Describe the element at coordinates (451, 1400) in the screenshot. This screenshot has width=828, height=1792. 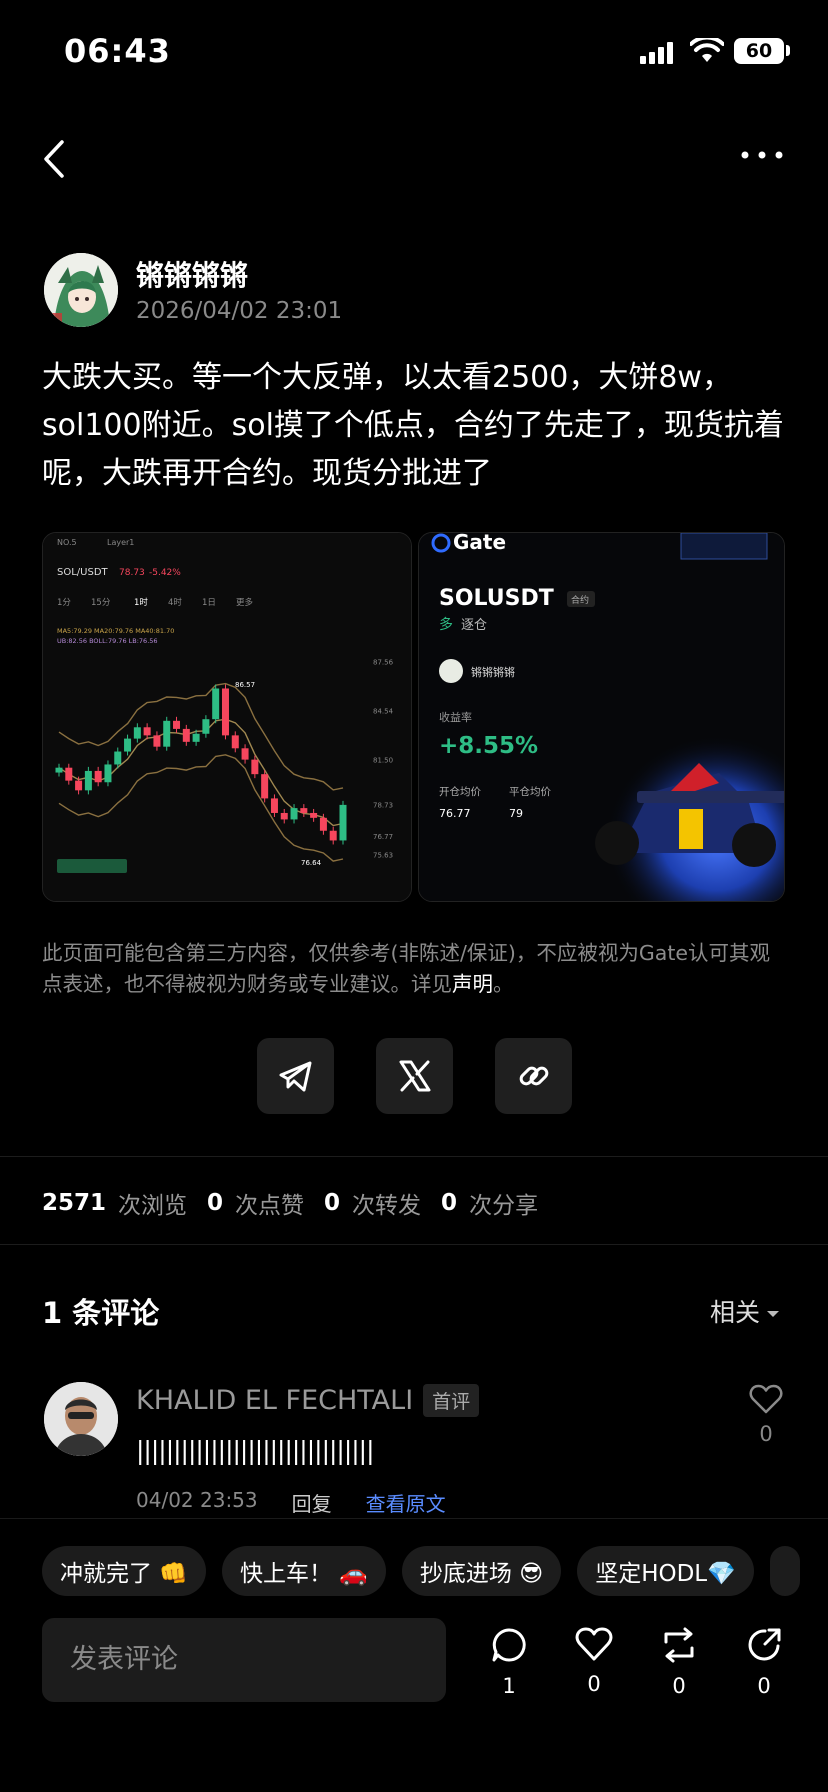
I see `first-comment-badge: 首评` at that location.